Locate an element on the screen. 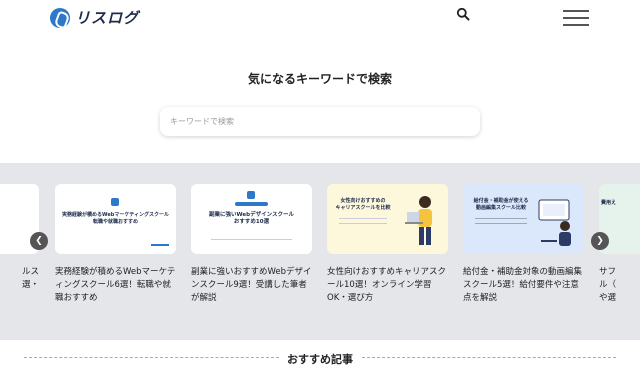 Image resolution: width=640 pixels, height=367 pixels. section-divider is located at coordinates (489, 357).